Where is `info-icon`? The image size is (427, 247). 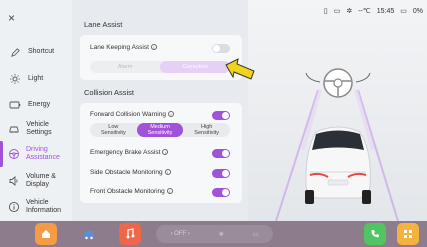
info-icon is located at coordinates (14, 207).